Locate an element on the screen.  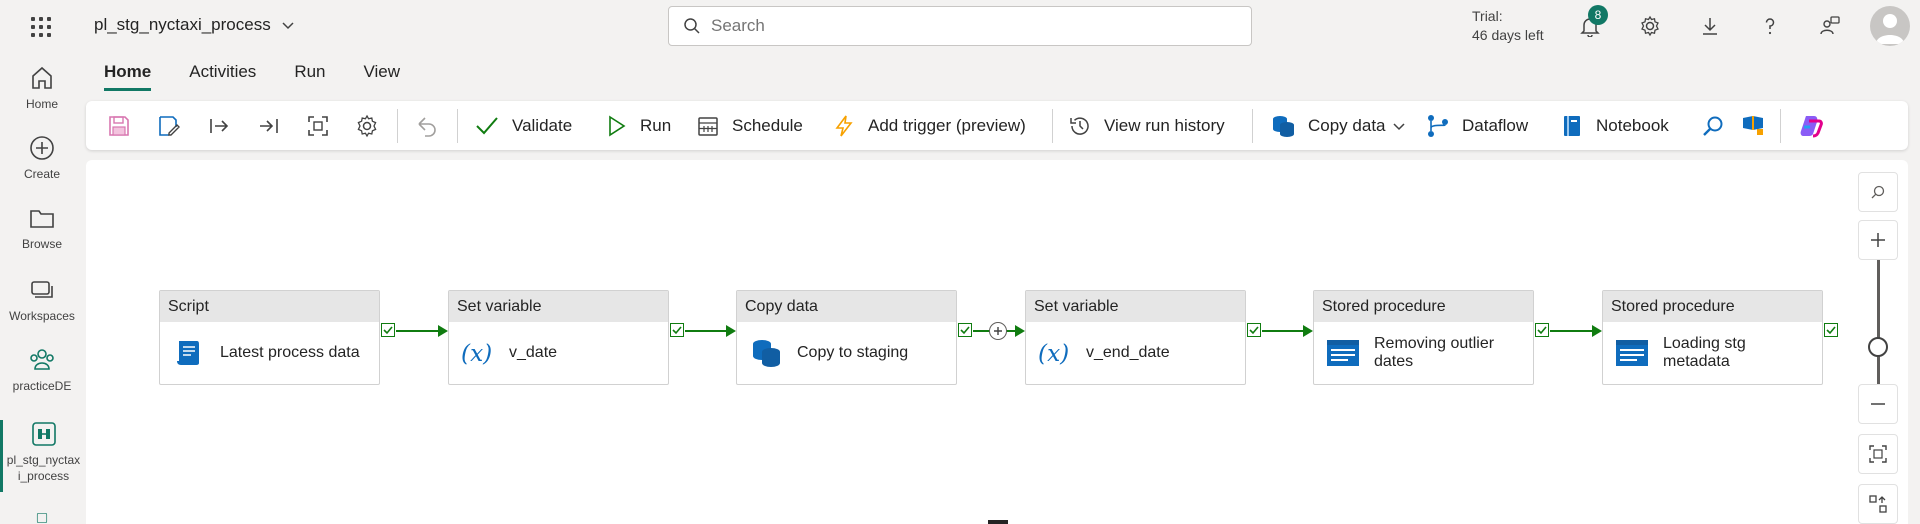
plus-icon is located at coordinates (998, 331).